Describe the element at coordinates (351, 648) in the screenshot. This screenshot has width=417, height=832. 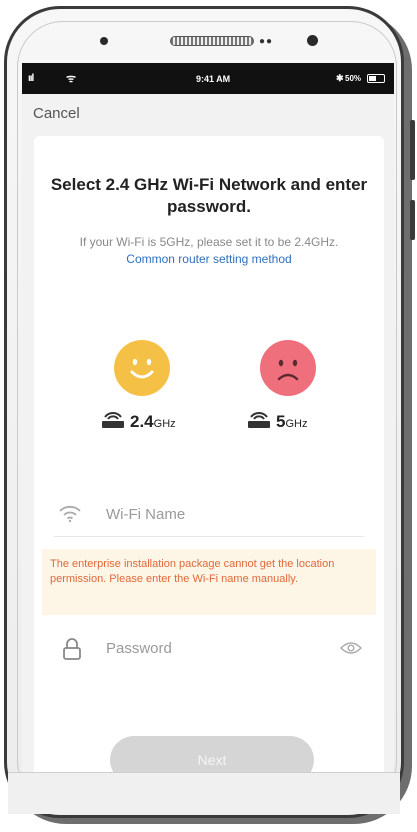
I see `eye-icon` at that location.